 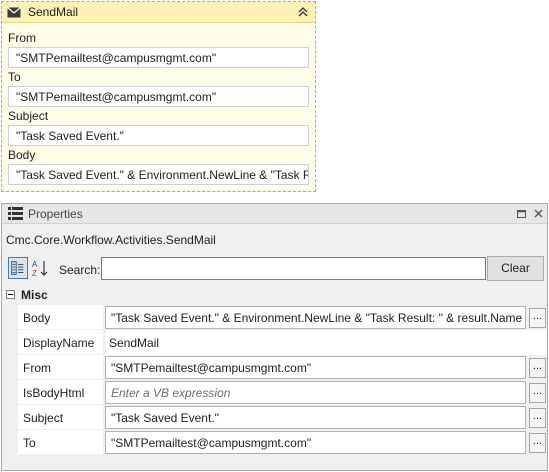 I want to click on displayname-value: SendMail, so click(x=326, y=342).